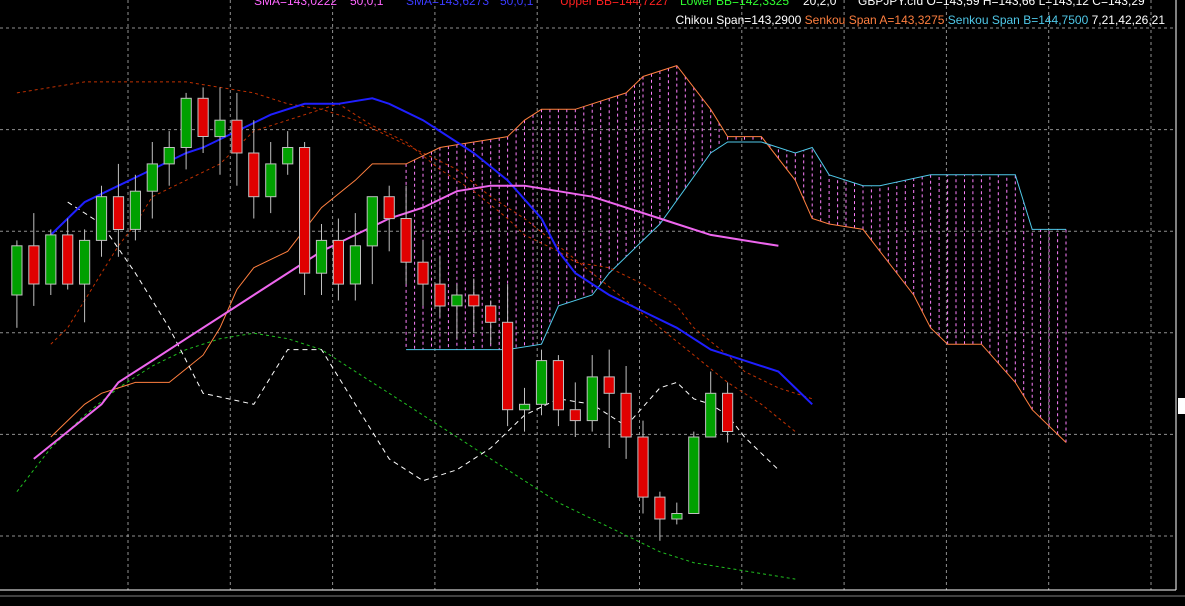 Image resolution: width=1185 pixels, height=606 pixels. What do you see at coordinates (1129, 20) in the screenshot?
I see `legend-params: 7,21,42,26,21` at bounding box center [1129, 20].